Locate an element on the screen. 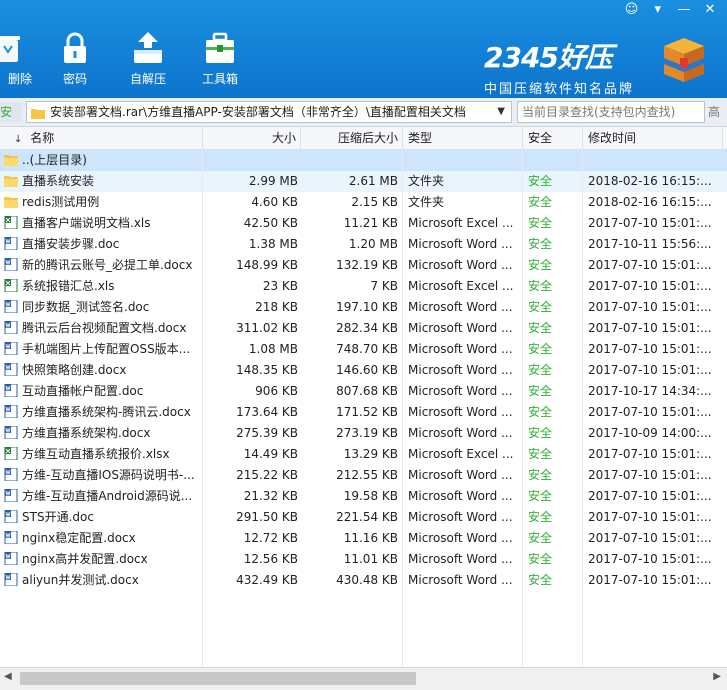 The height and width of the screenshot is (690, 727). file-compressed-size: 13.29 KB is located at coordinates (370, 454).